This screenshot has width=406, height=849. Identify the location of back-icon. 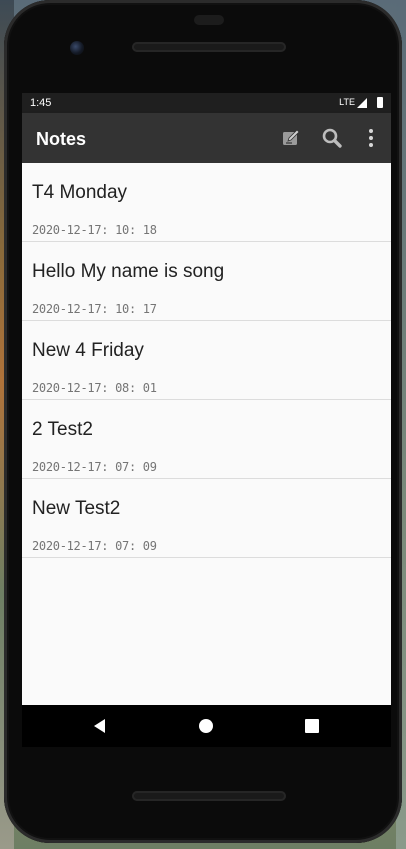
(100, 726).